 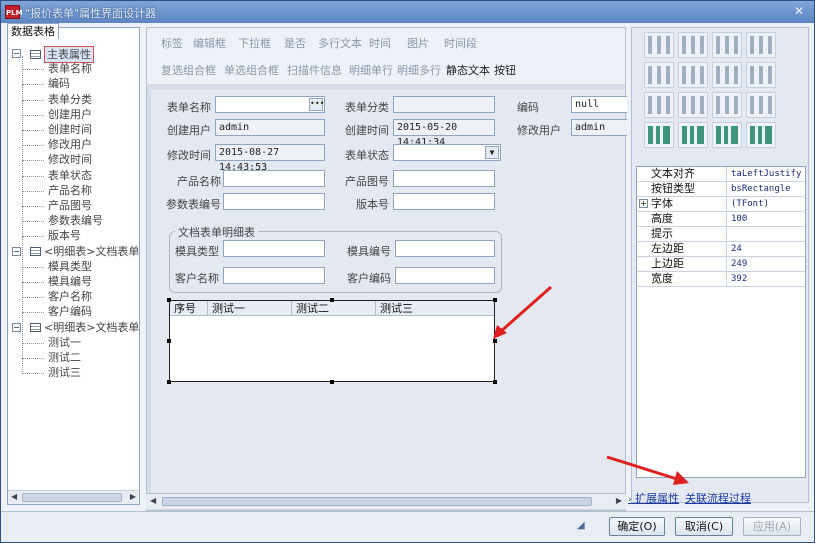 I want to click on customer-code-field, so click(x=445, y=275).